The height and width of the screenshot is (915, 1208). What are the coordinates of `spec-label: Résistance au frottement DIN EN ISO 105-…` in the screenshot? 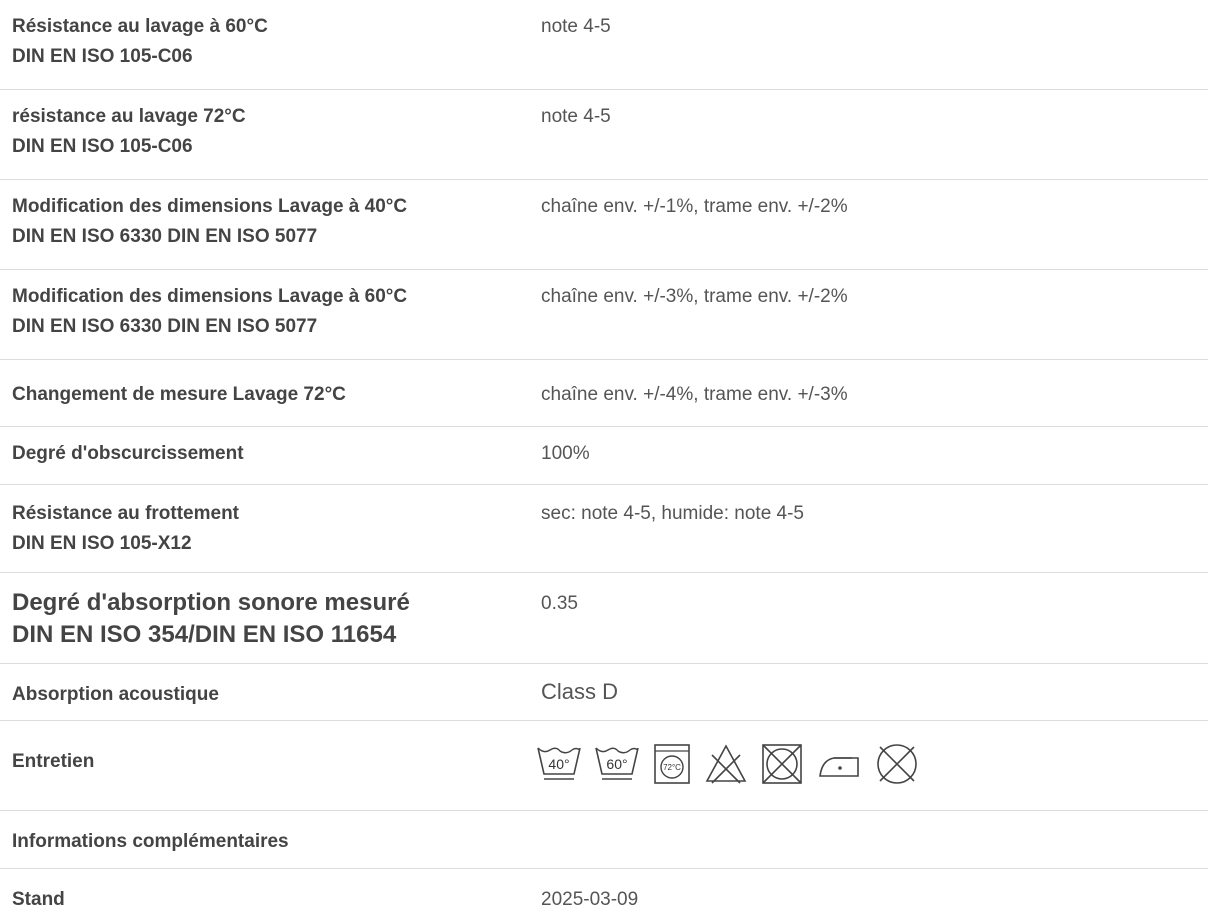 It's located at (125, 529).